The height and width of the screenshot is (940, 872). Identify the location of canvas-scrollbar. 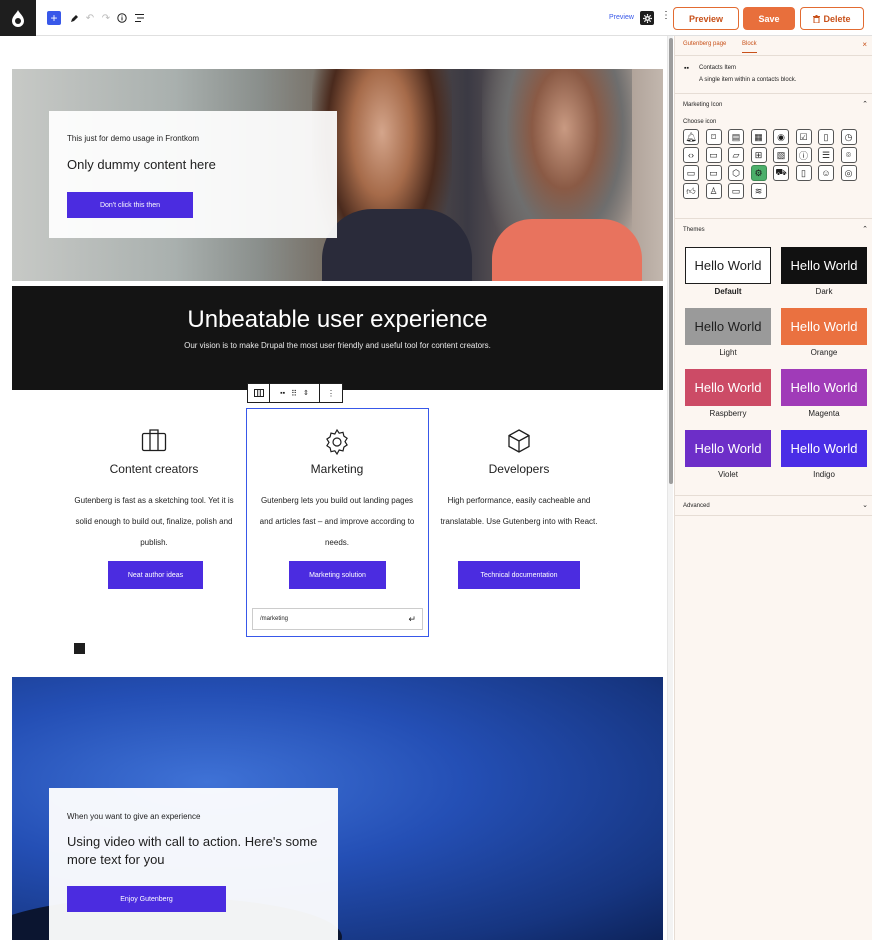
(670, 488).